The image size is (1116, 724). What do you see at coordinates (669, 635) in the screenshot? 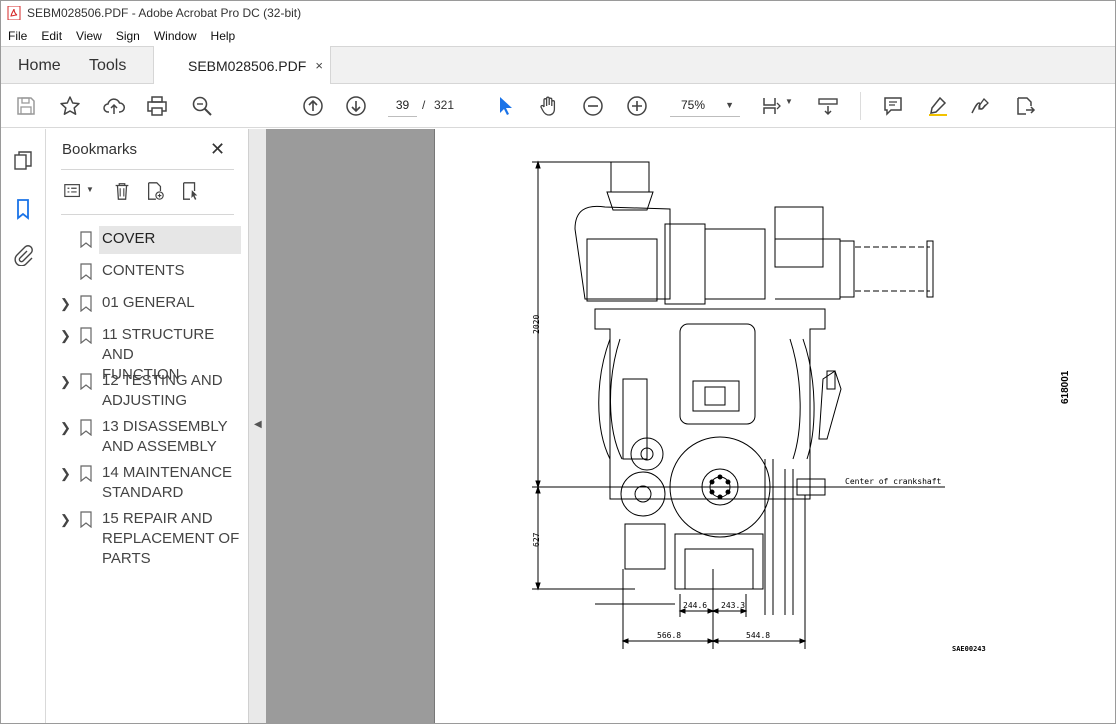
I see `dimension-c: 566.8` at bounding box center [669, 635].